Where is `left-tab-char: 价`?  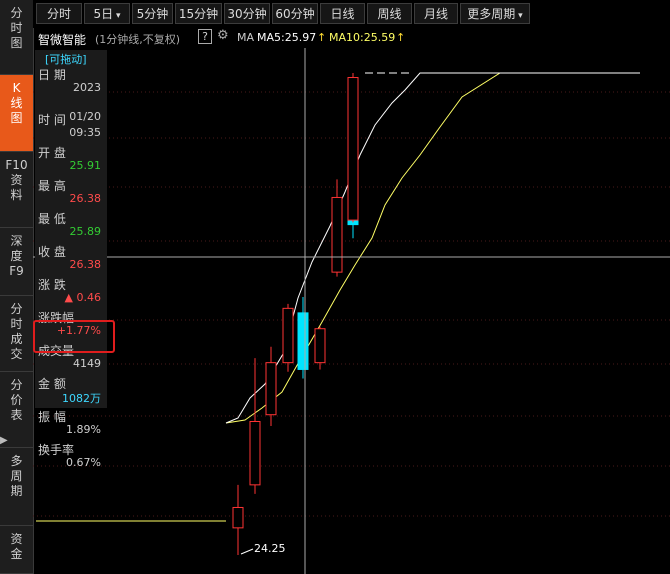 left-tab-char: 价 is located at coordinates (16, 400).